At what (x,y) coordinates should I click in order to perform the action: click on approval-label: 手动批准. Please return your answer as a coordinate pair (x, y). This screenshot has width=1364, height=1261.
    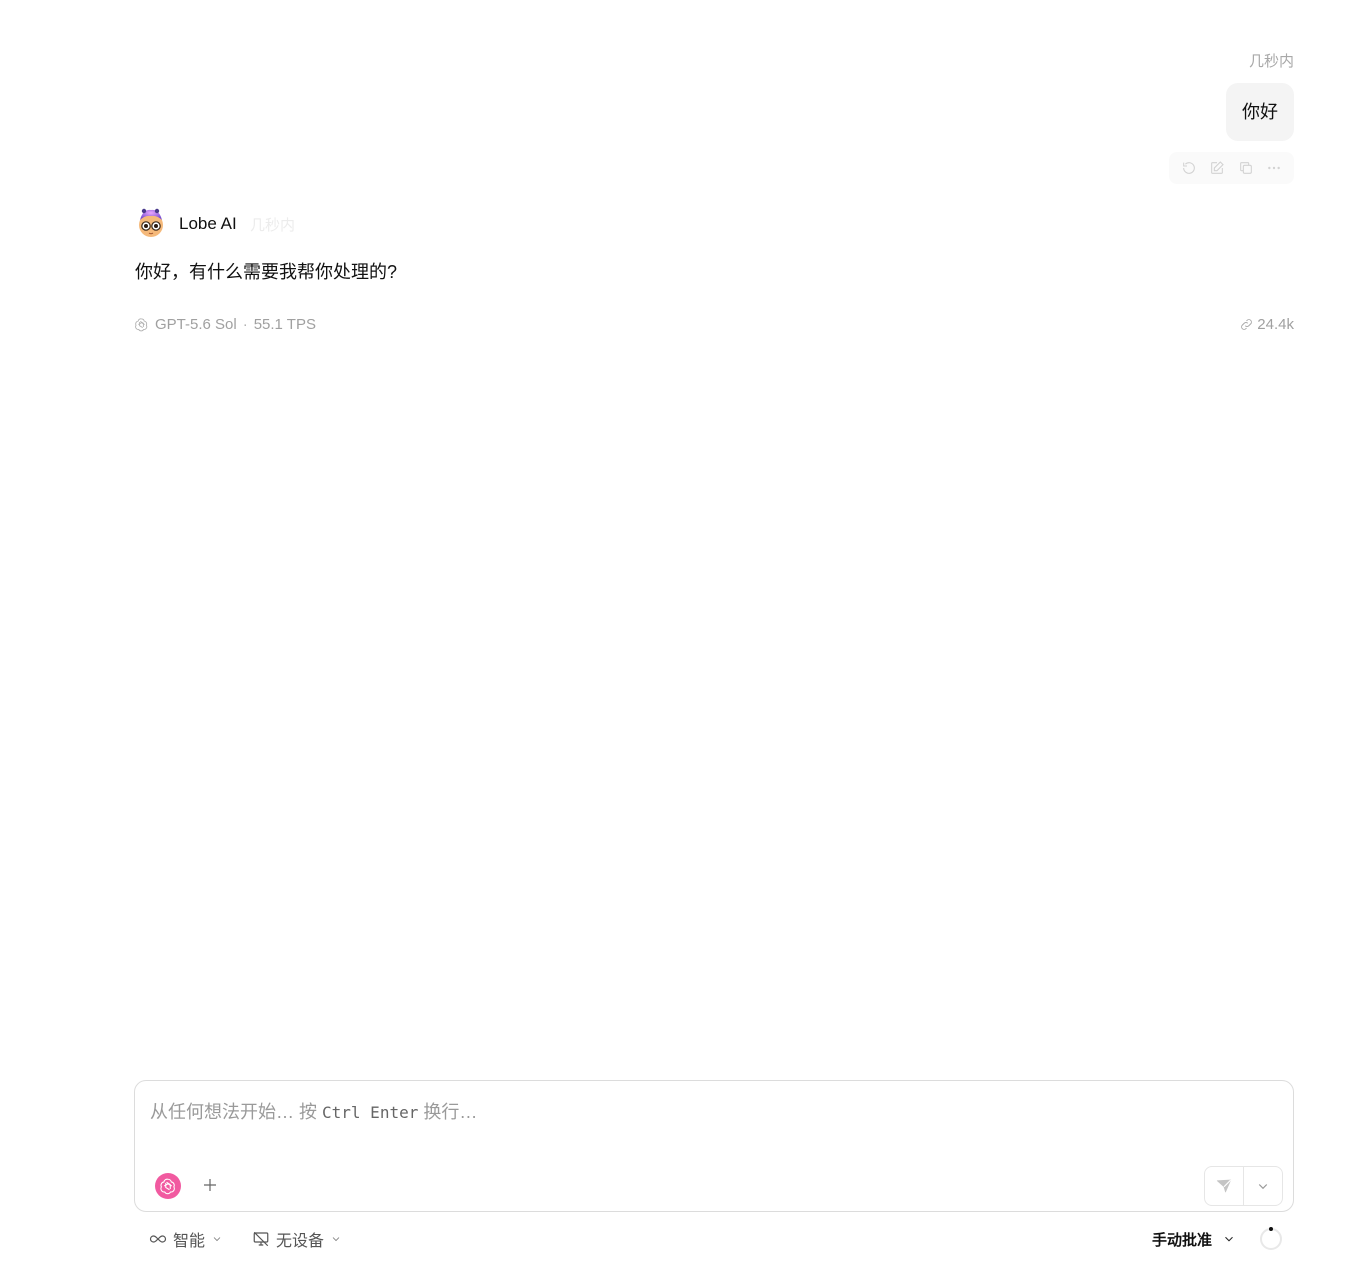
    Looking at the image, I should click on (1181, 1240).